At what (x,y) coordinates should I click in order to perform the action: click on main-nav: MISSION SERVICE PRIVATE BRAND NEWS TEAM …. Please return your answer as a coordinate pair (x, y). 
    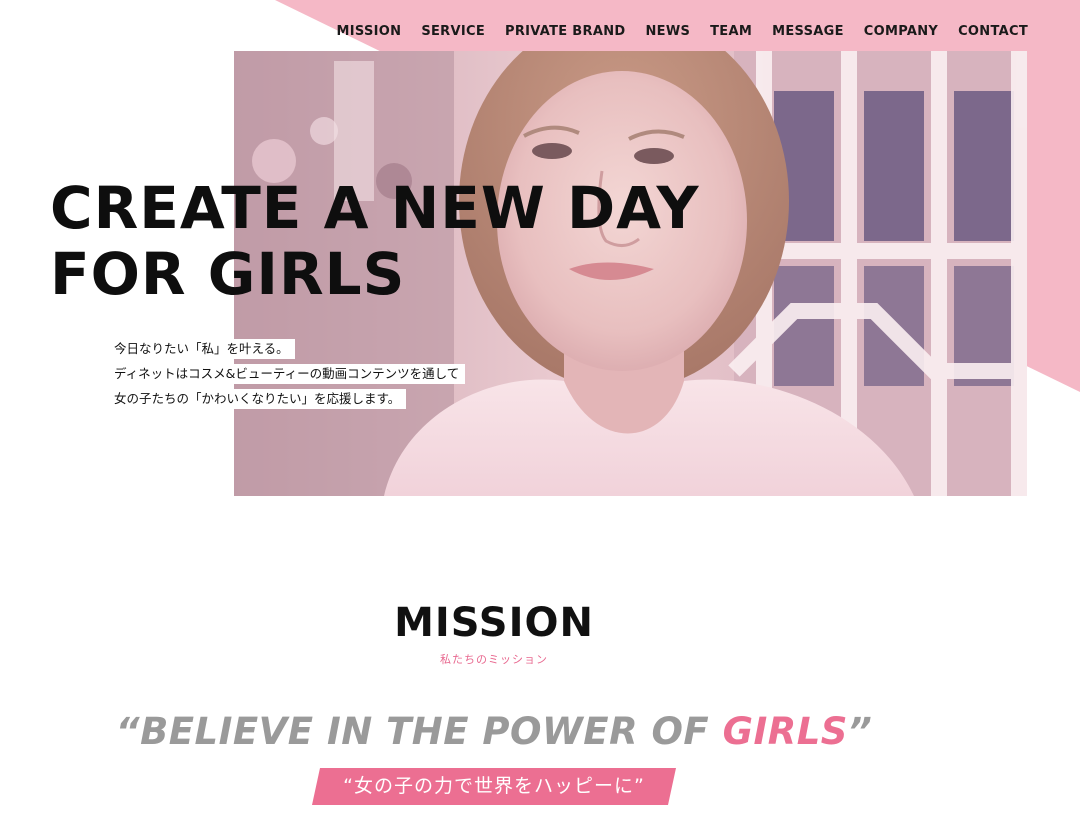
    Looking at the image, I should click on (682, 31).